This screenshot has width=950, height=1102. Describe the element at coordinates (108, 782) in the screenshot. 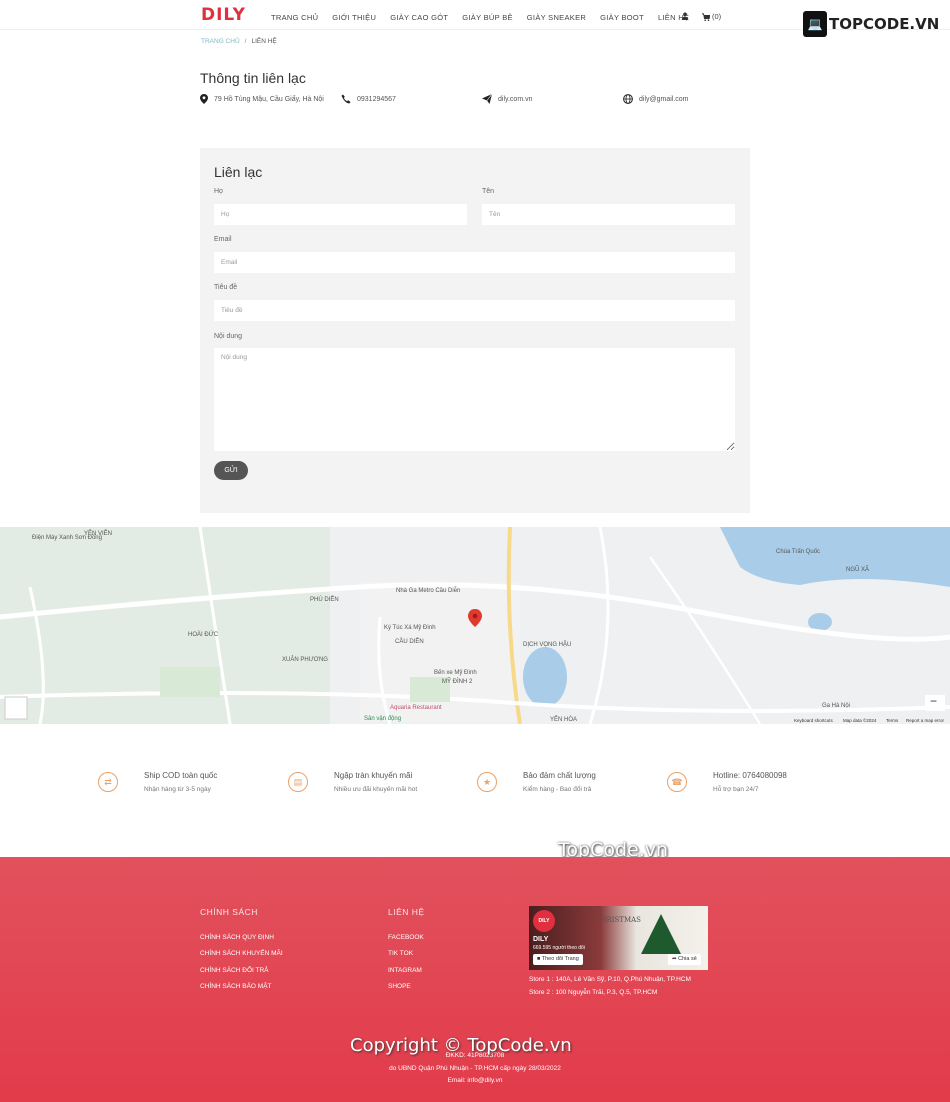

I see `truck-icon: ⇄` at that location.